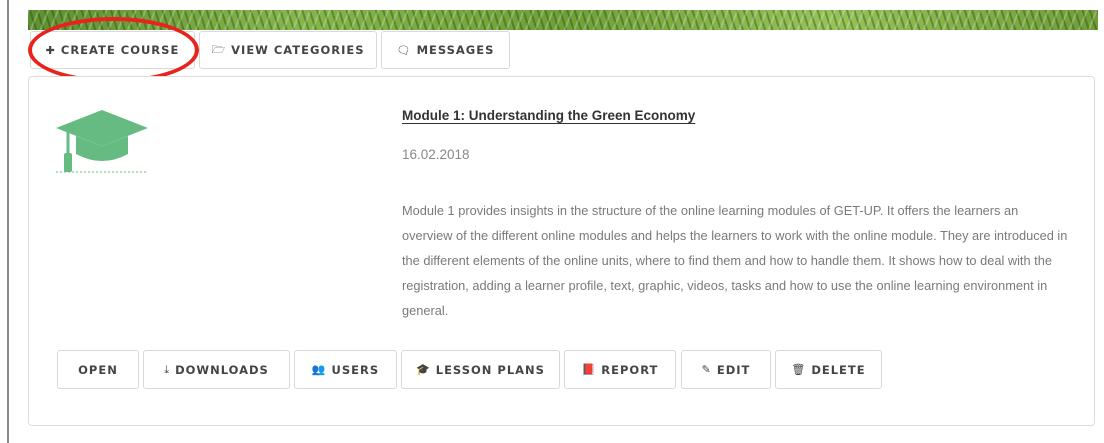 Image resolution: width=1104 pixels, height=443 pixels. I want to click on graduation-cap-icon, so click(102, 141).